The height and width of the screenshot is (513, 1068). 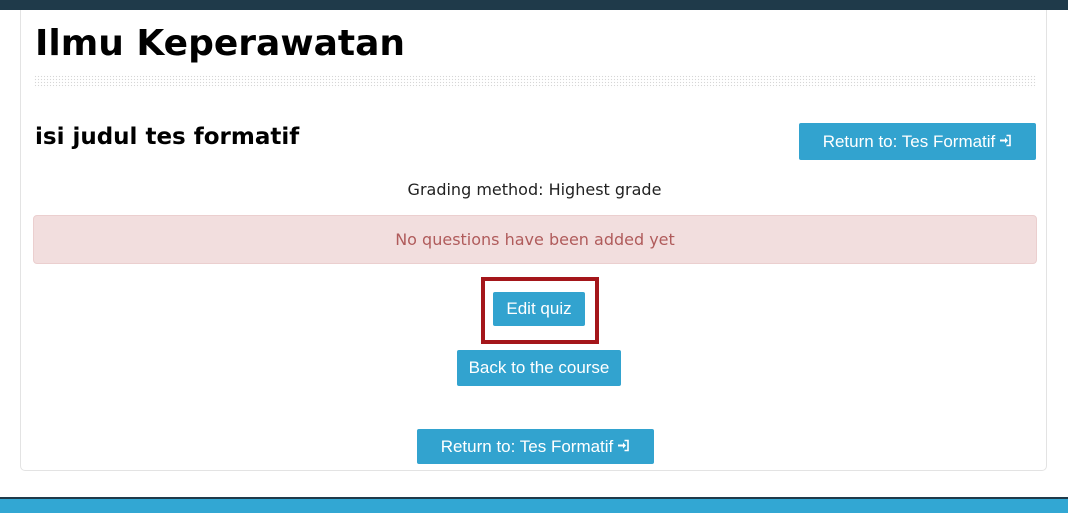 I want to click on quiz-title: isi judul tes formatif, so click(x=167, y=137).